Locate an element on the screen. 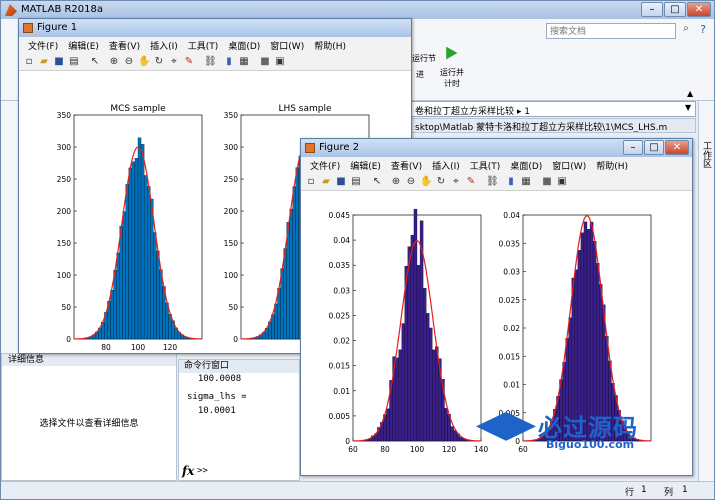  y-tick-label: 150 is located at coordinates (64, 243).